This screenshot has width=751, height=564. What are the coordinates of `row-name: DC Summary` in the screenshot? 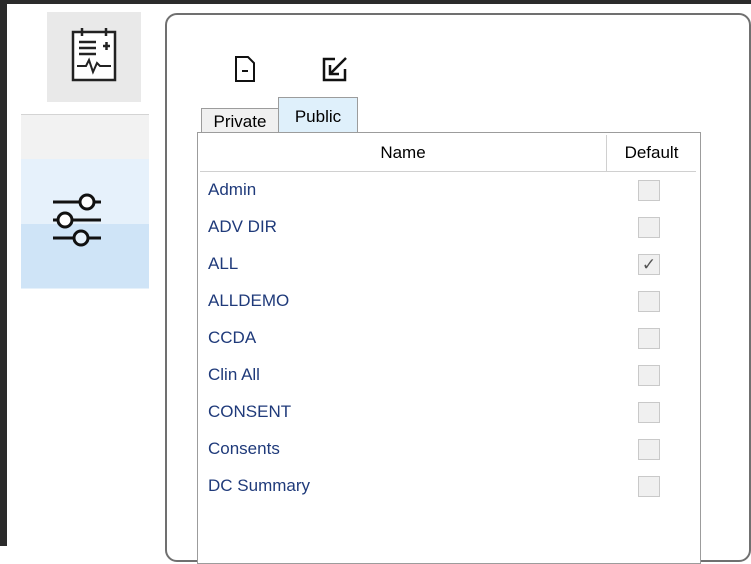 It's located at (259, 485).